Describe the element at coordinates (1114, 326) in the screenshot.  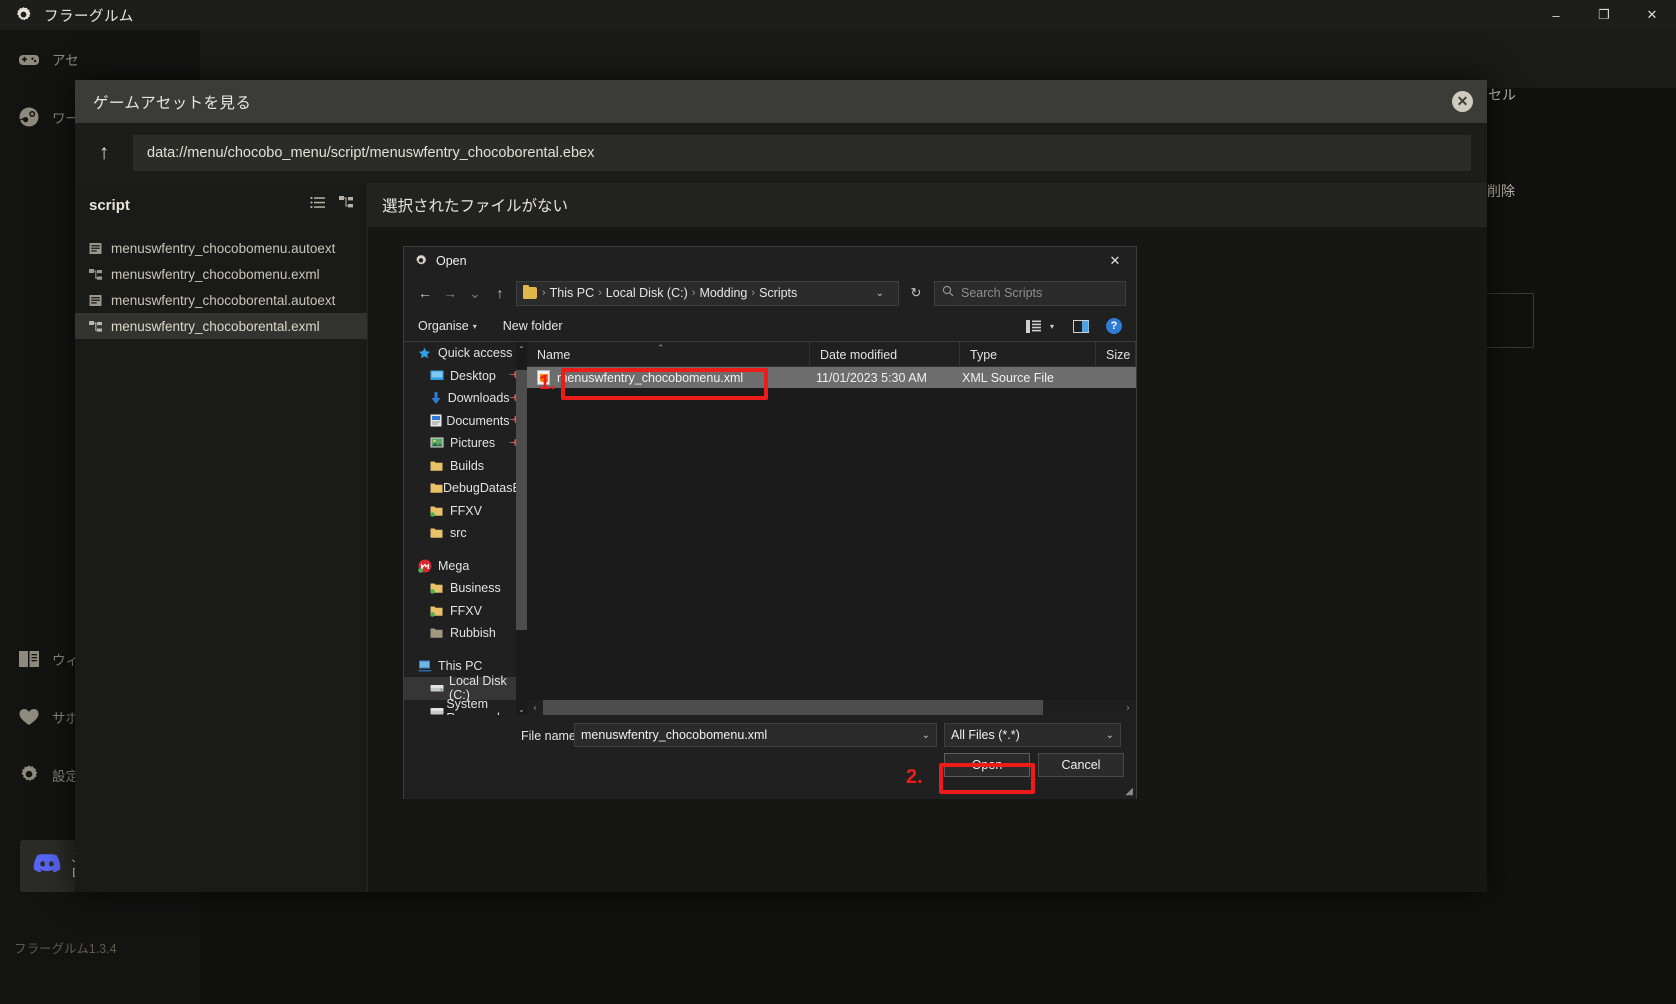
I see `help-icon: ?` at that location.